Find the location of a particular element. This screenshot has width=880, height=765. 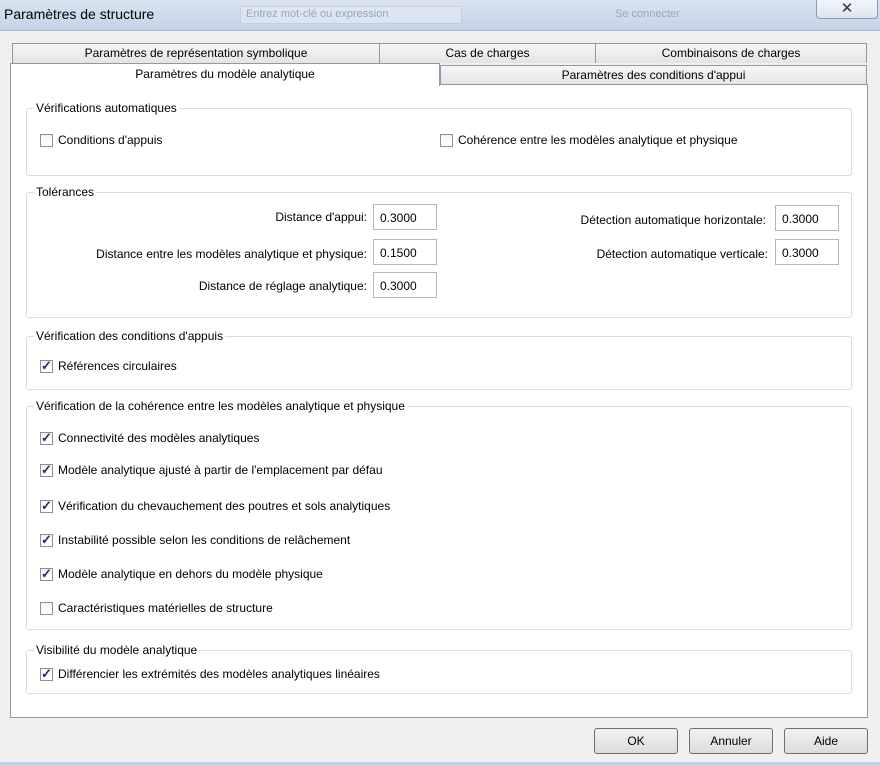

tab-boundary-conditions: Paramètres des conditions d'appui is located at coordinates (653, 75).